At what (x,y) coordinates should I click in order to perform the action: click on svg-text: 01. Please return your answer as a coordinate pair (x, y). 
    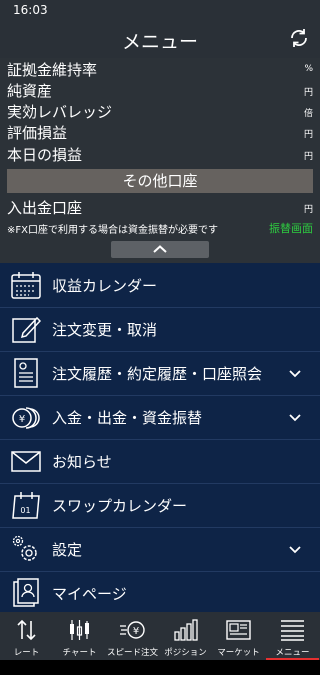
    Looking at the image, I should click on (25, 510).